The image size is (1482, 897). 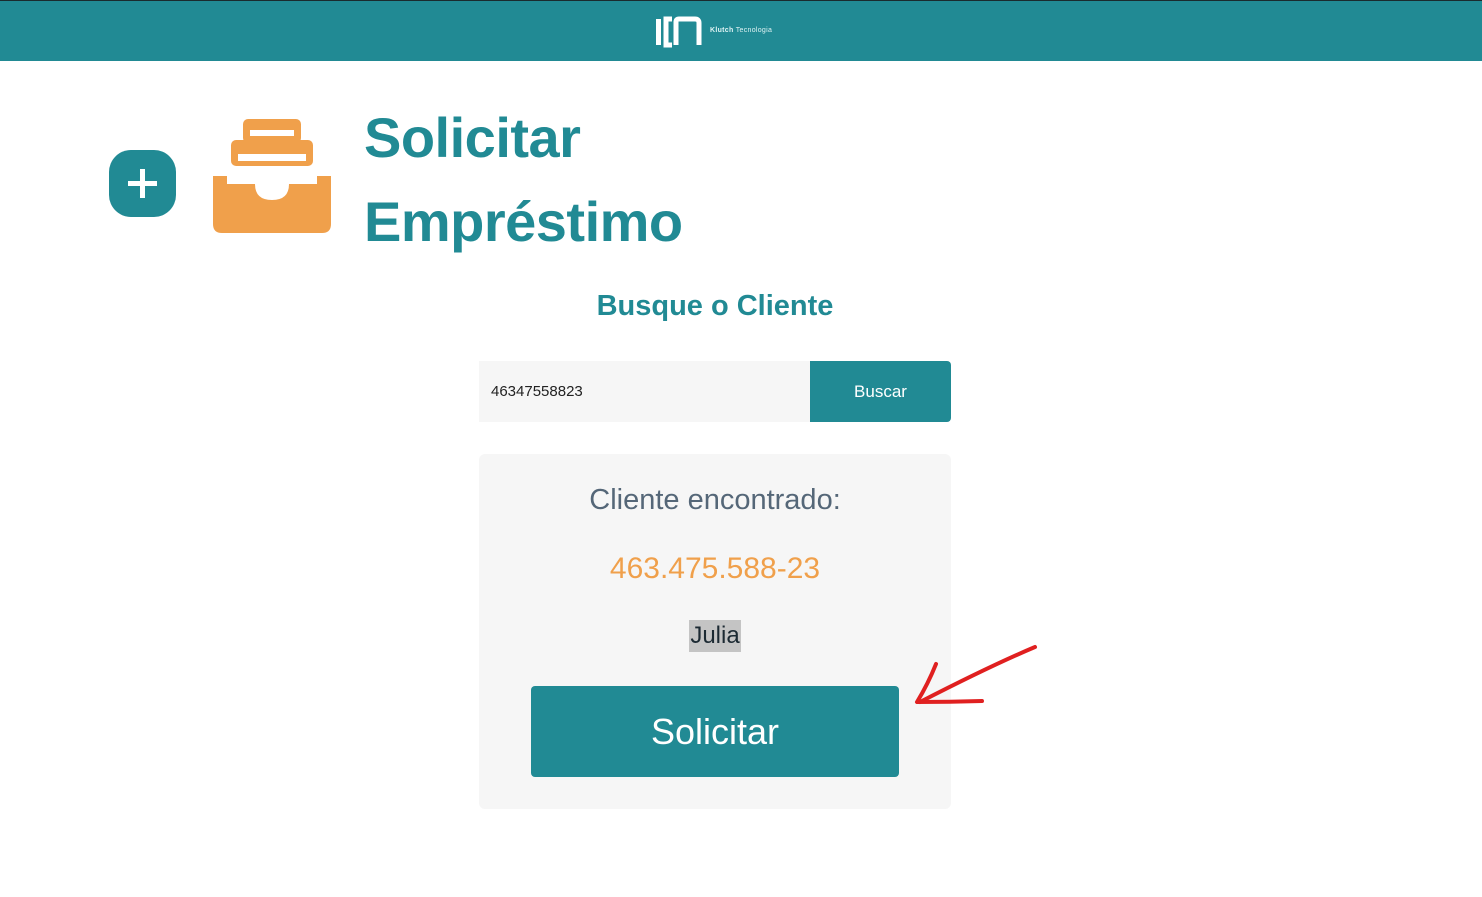 What do you see at coordinates (976, 674) in the screenshot?
I see `red-arrow-annotation-icon` at bounding box center [976, 674].